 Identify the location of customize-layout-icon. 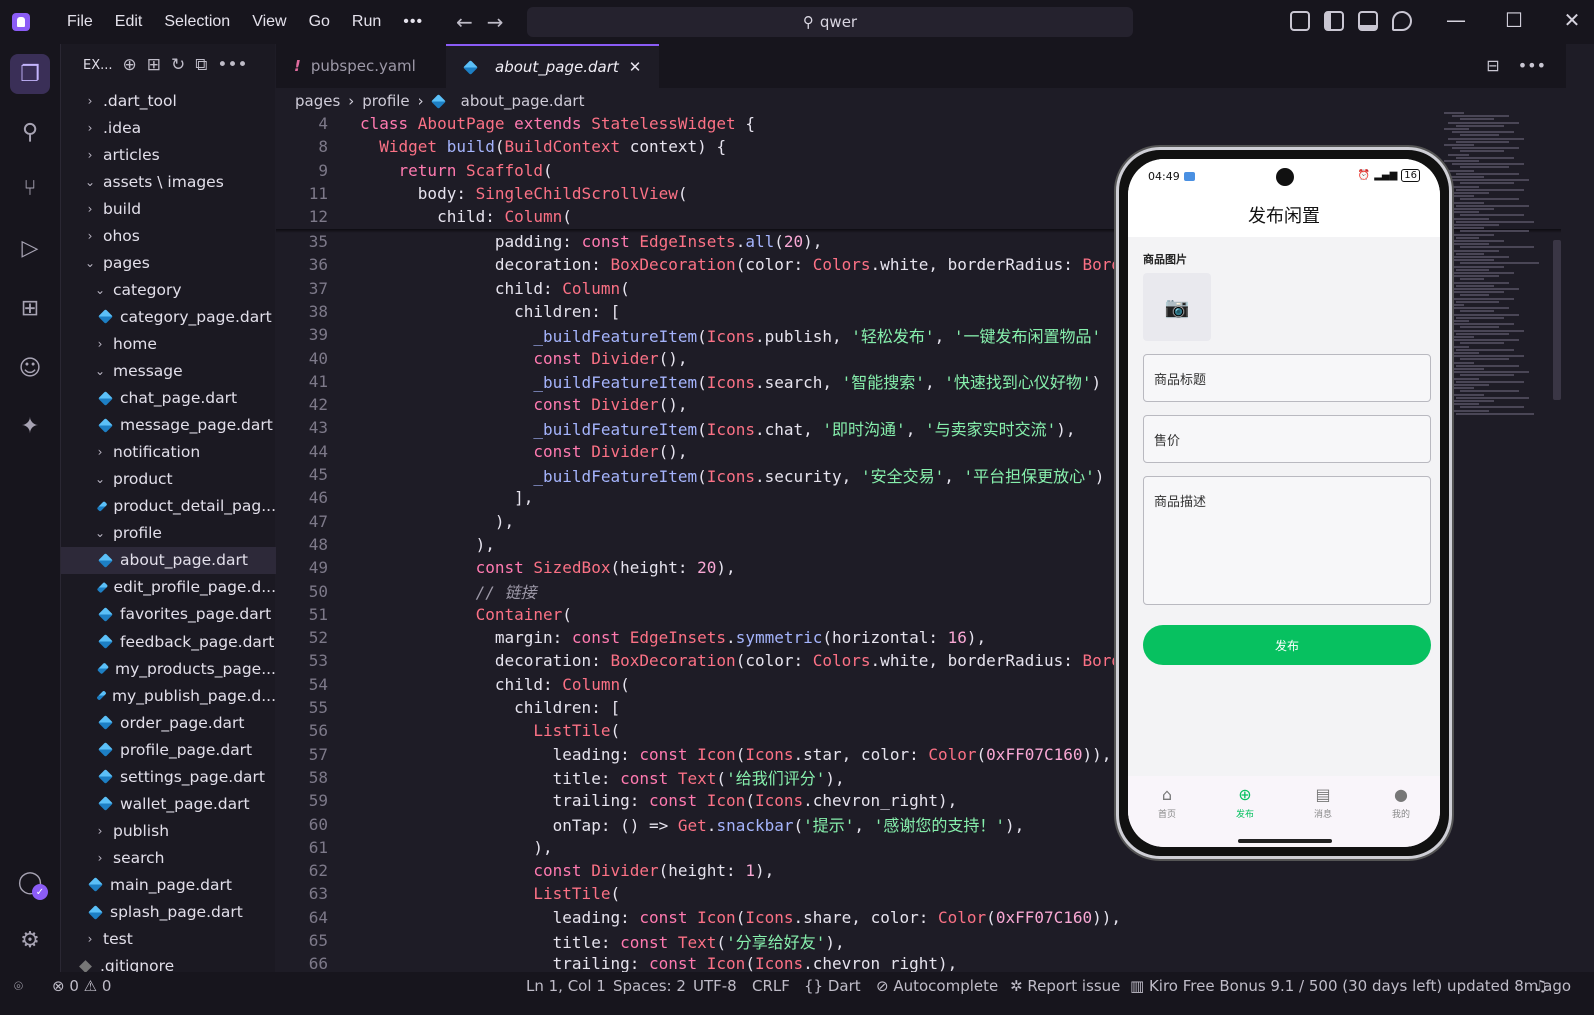
(1300, 21).